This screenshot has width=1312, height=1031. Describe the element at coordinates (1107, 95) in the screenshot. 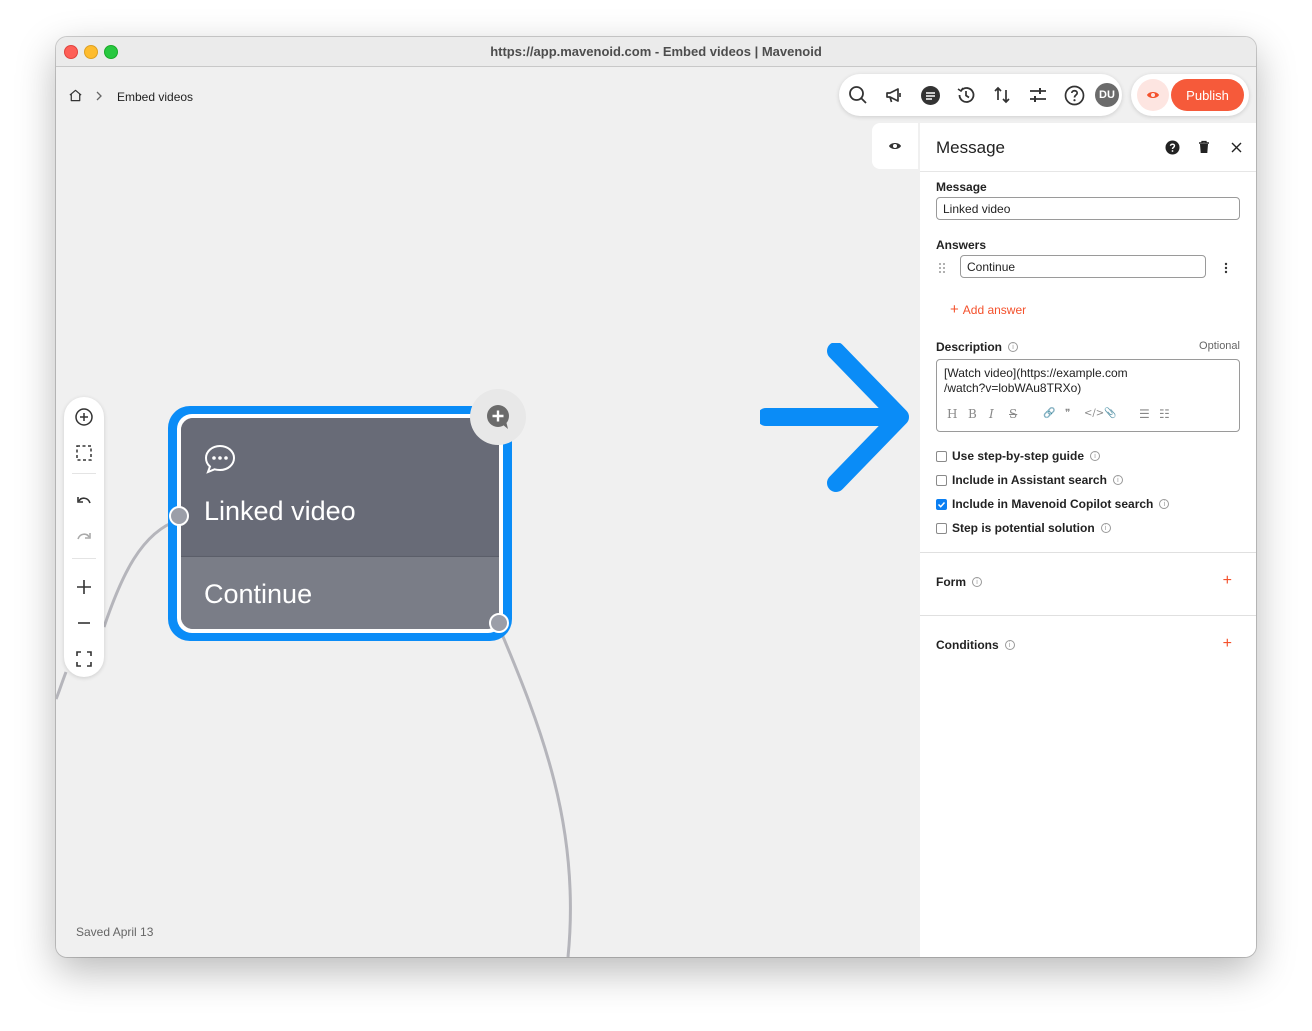

I see `avatar: DU` at that location.